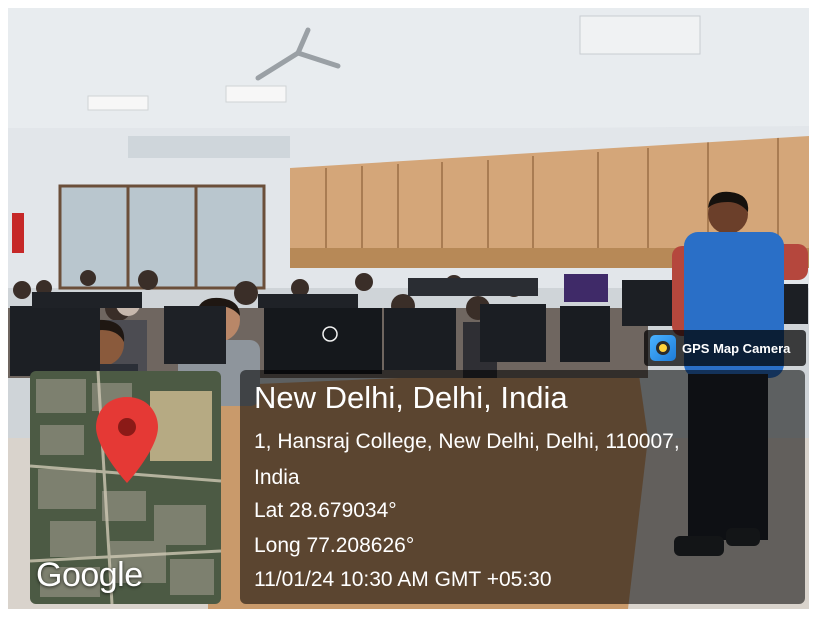 This screenshot has width=817, height=617. I want to click on location-address-line2: India, so click(277, 477).